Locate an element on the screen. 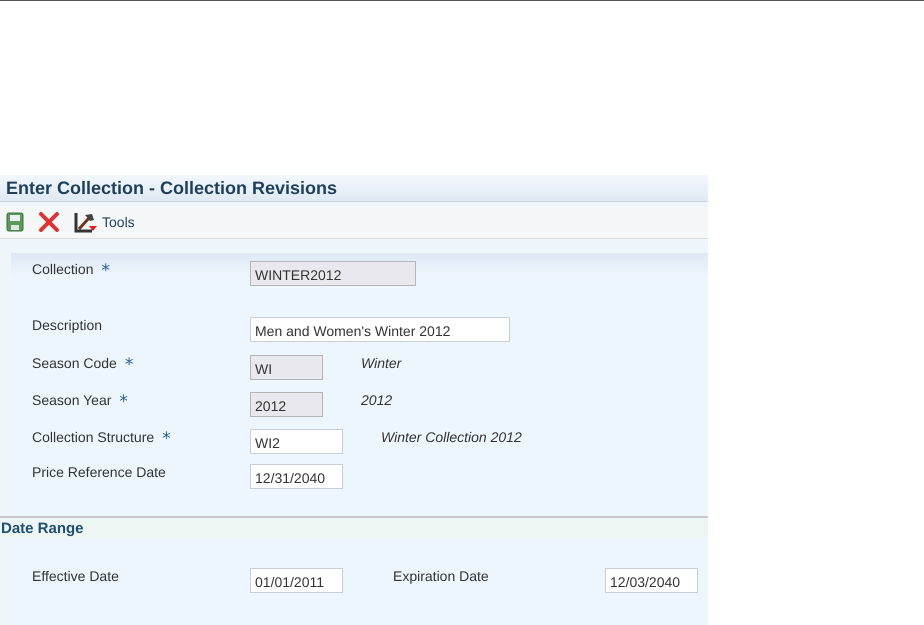 The height and width of the screenshot is (625, 924). field-label: Expiration Date is located at coordinates (441, 576).